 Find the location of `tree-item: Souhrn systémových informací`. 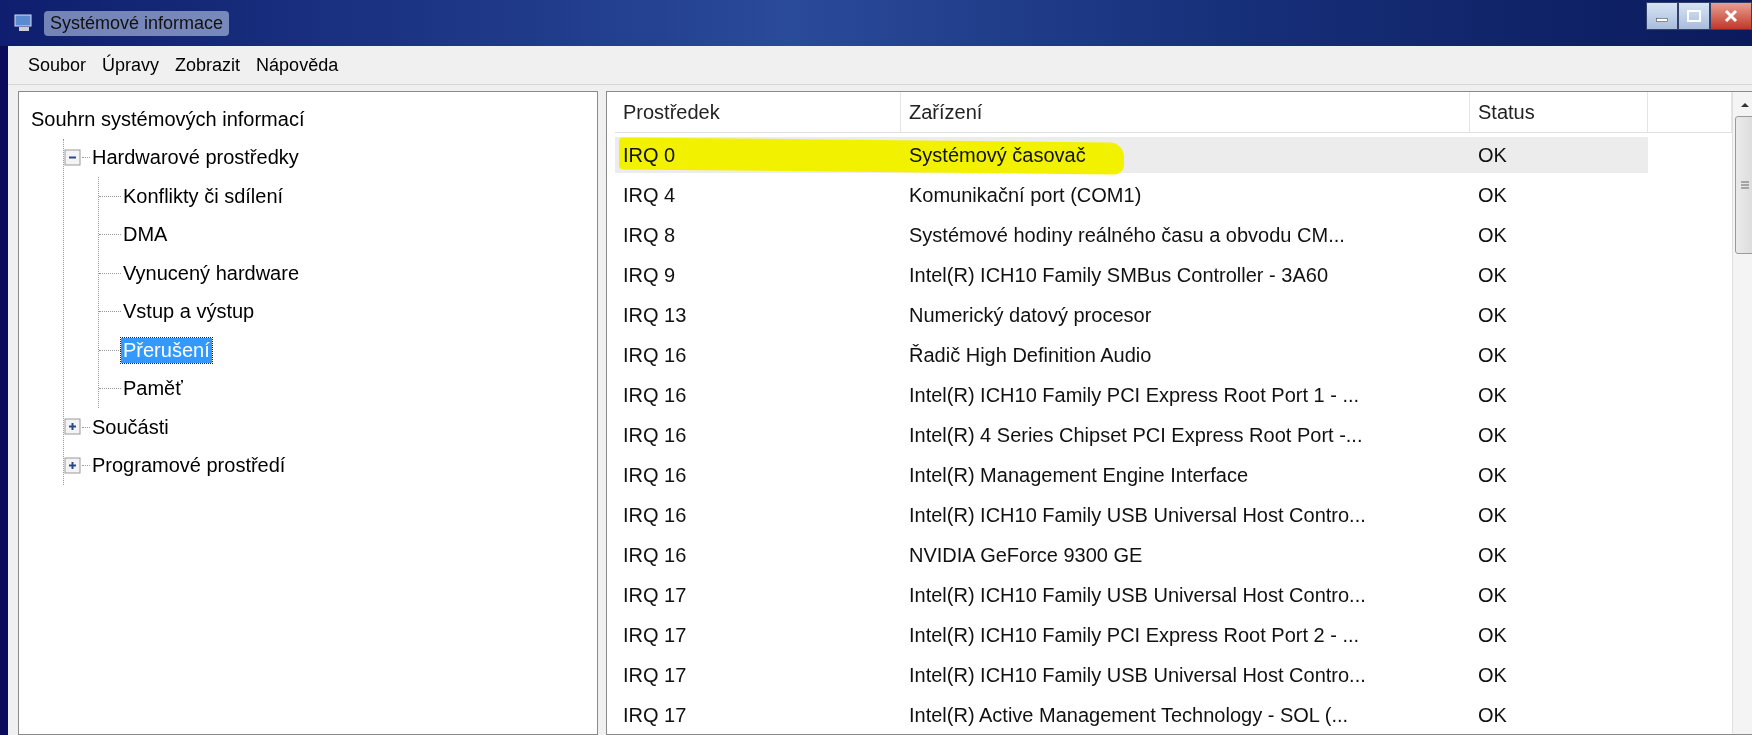

tree-item: Souhrn systémových informací is located at coordinates (168, 119).